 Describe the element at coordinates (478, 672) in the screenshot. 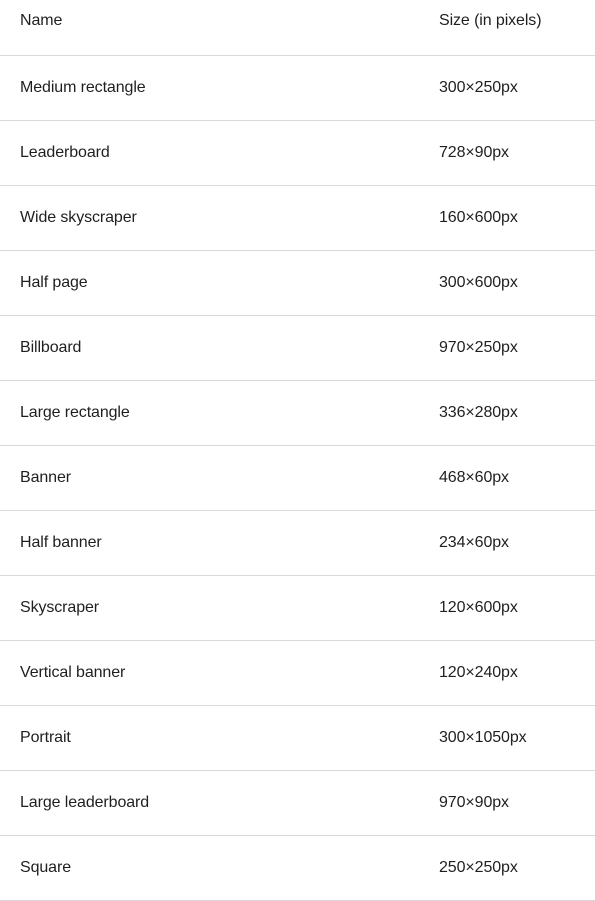

I see `ad-size-cell: 120×240px` at that location.